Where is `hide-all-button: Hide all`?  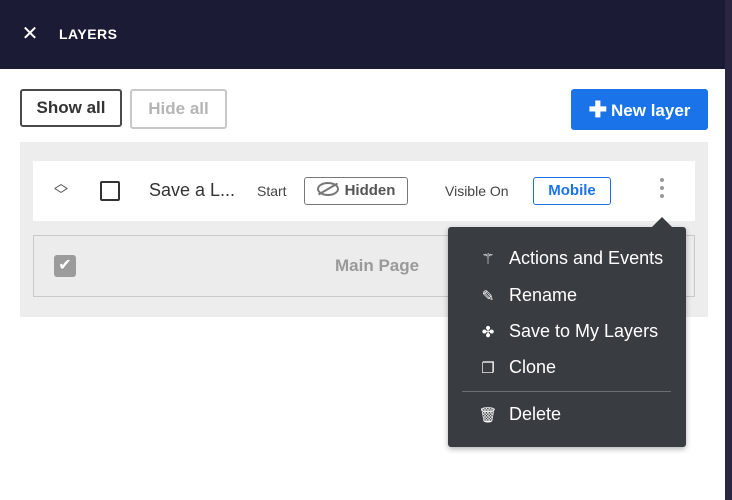 hide-all-button: Hide all is located at coordinates (178, 109).